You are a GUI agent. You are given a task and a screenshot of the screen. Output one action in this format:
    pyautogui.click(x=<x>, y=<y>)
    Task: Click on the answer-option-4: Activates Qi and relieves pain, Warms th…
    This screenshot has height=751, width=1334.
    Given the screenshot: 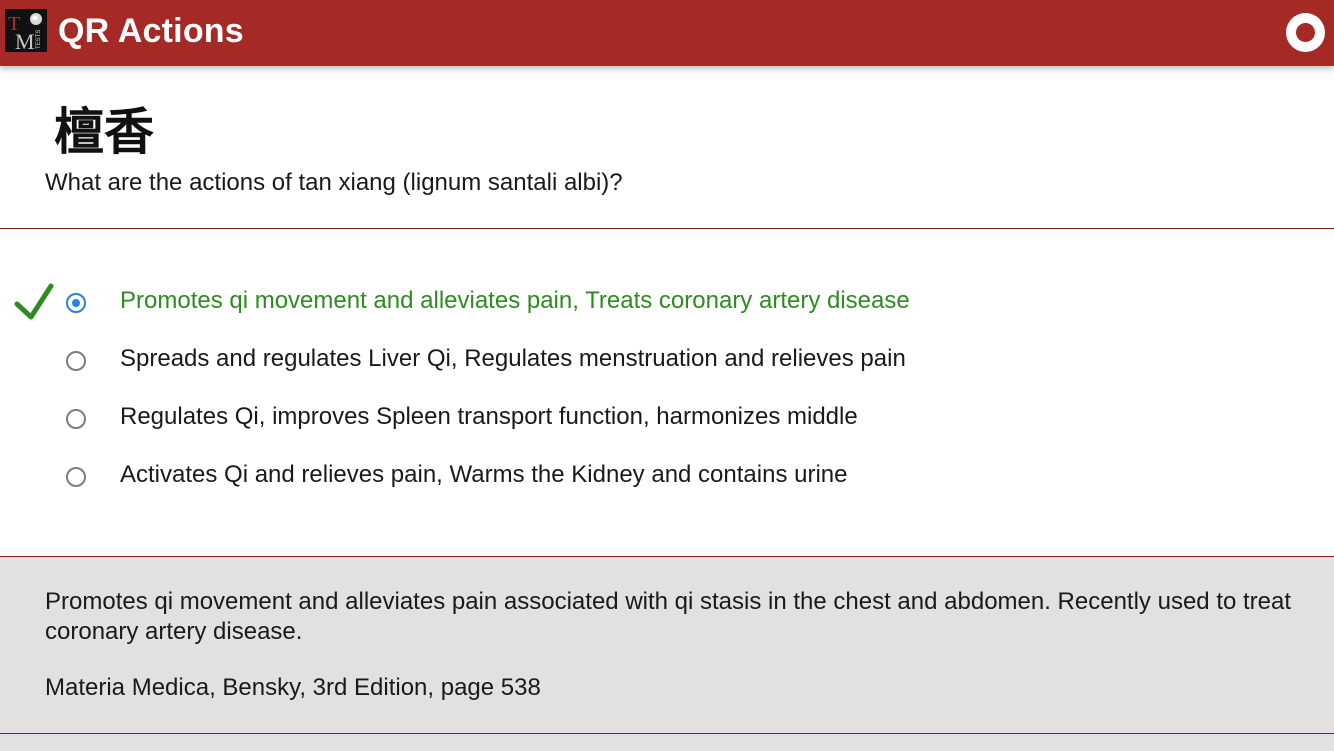 What is the action you would take?
    pyautogui.click(x=667, y=477)
    